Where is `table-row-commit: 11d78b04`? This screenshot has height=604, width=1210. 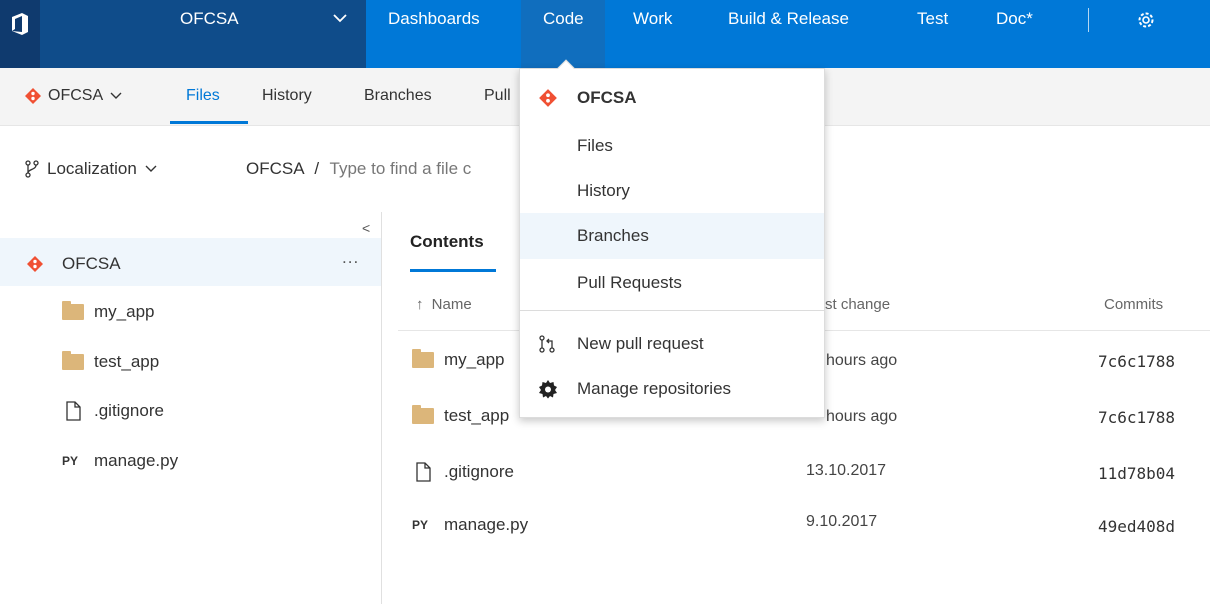
table-row-commit: 11d78b04 is located at coordinates (1136, 473).